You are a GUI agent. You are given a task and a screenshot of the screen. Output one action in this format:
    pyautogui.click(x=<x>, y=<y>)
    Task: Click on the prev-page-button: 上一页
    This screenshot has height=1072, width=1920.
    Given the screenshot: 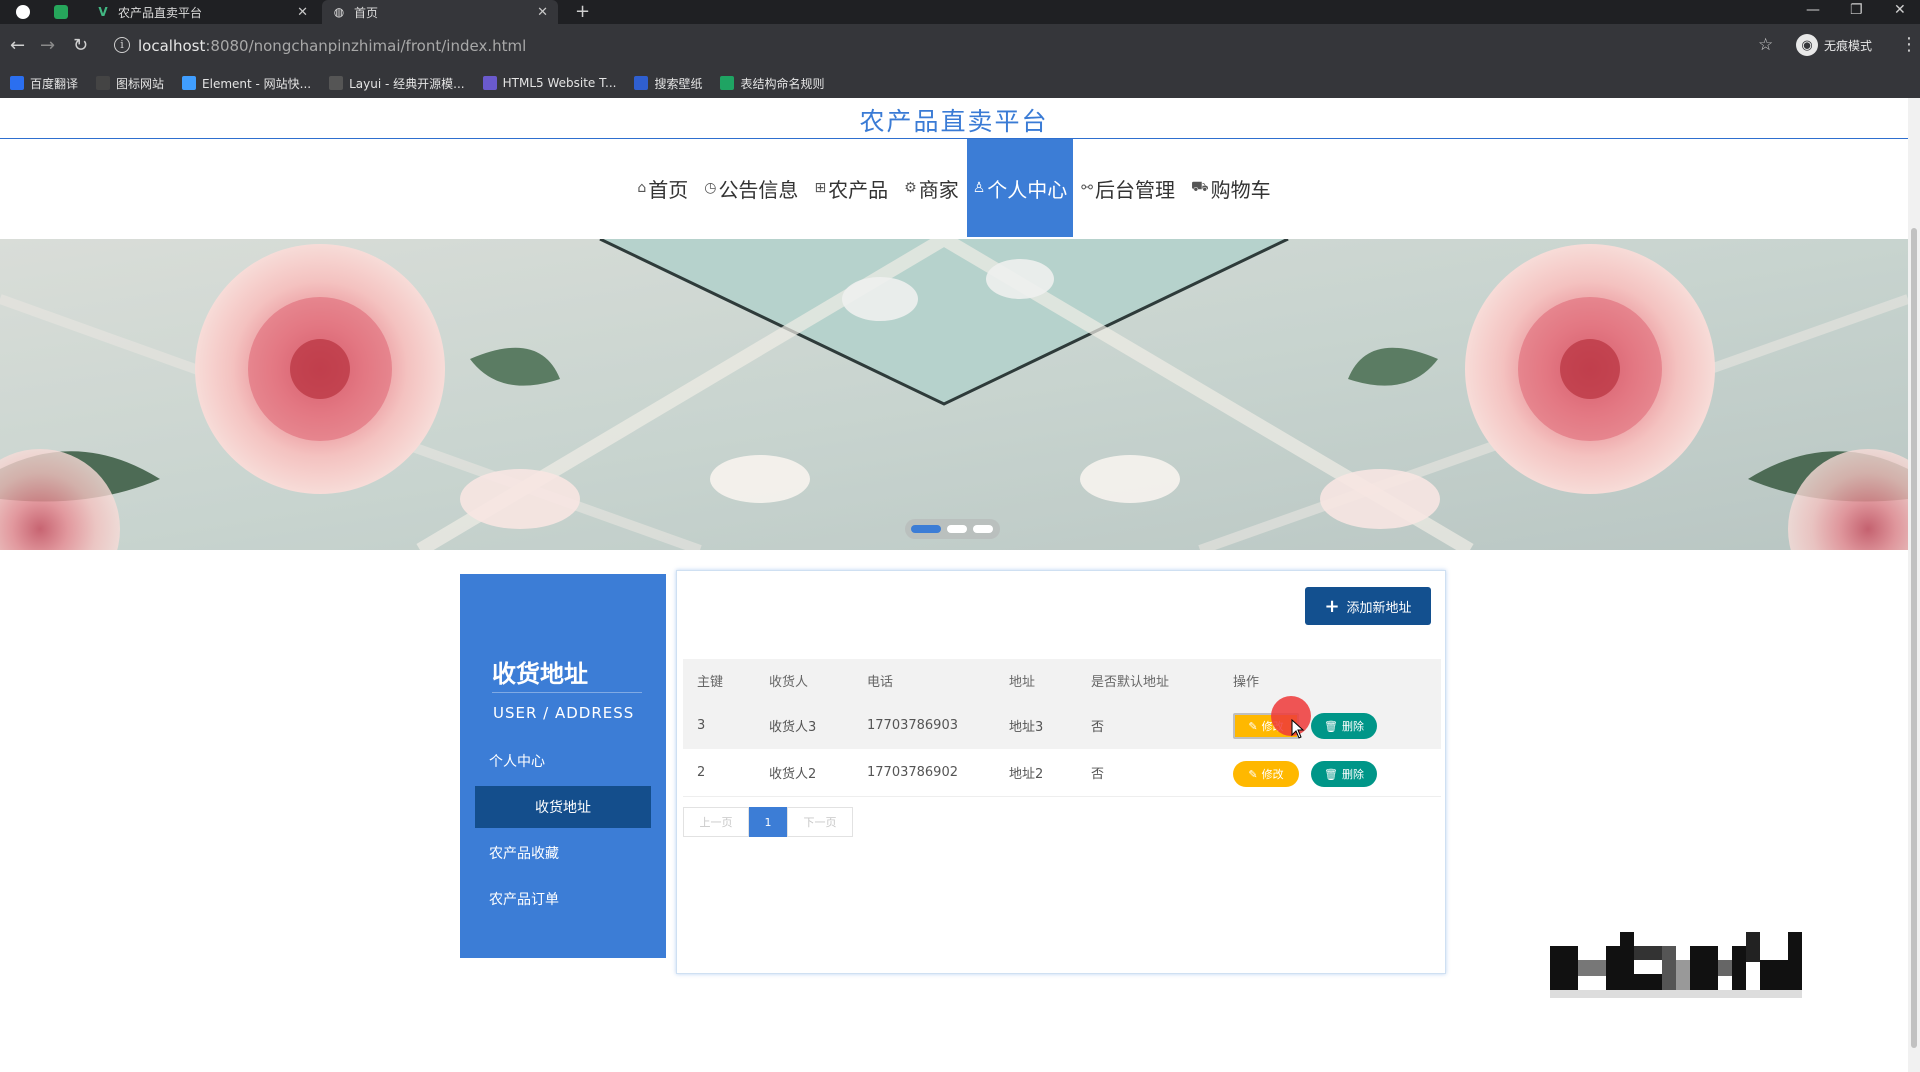 What is the action you would take?
    pyautogui.click(x=716, y=822)
    